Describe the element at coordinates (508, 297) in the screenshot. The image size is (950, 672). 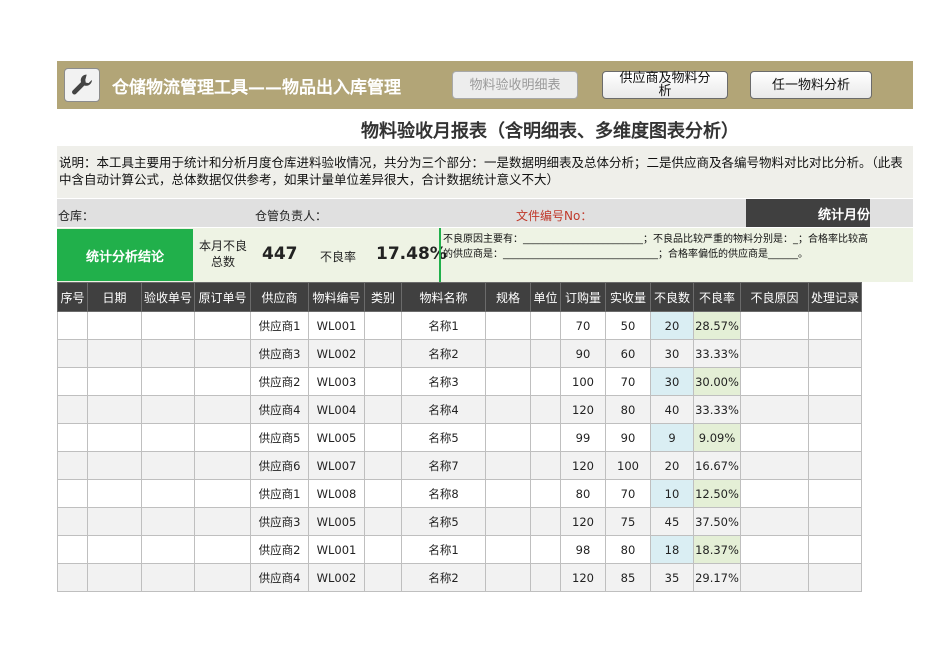
I see `col-header: 规格` at that location.